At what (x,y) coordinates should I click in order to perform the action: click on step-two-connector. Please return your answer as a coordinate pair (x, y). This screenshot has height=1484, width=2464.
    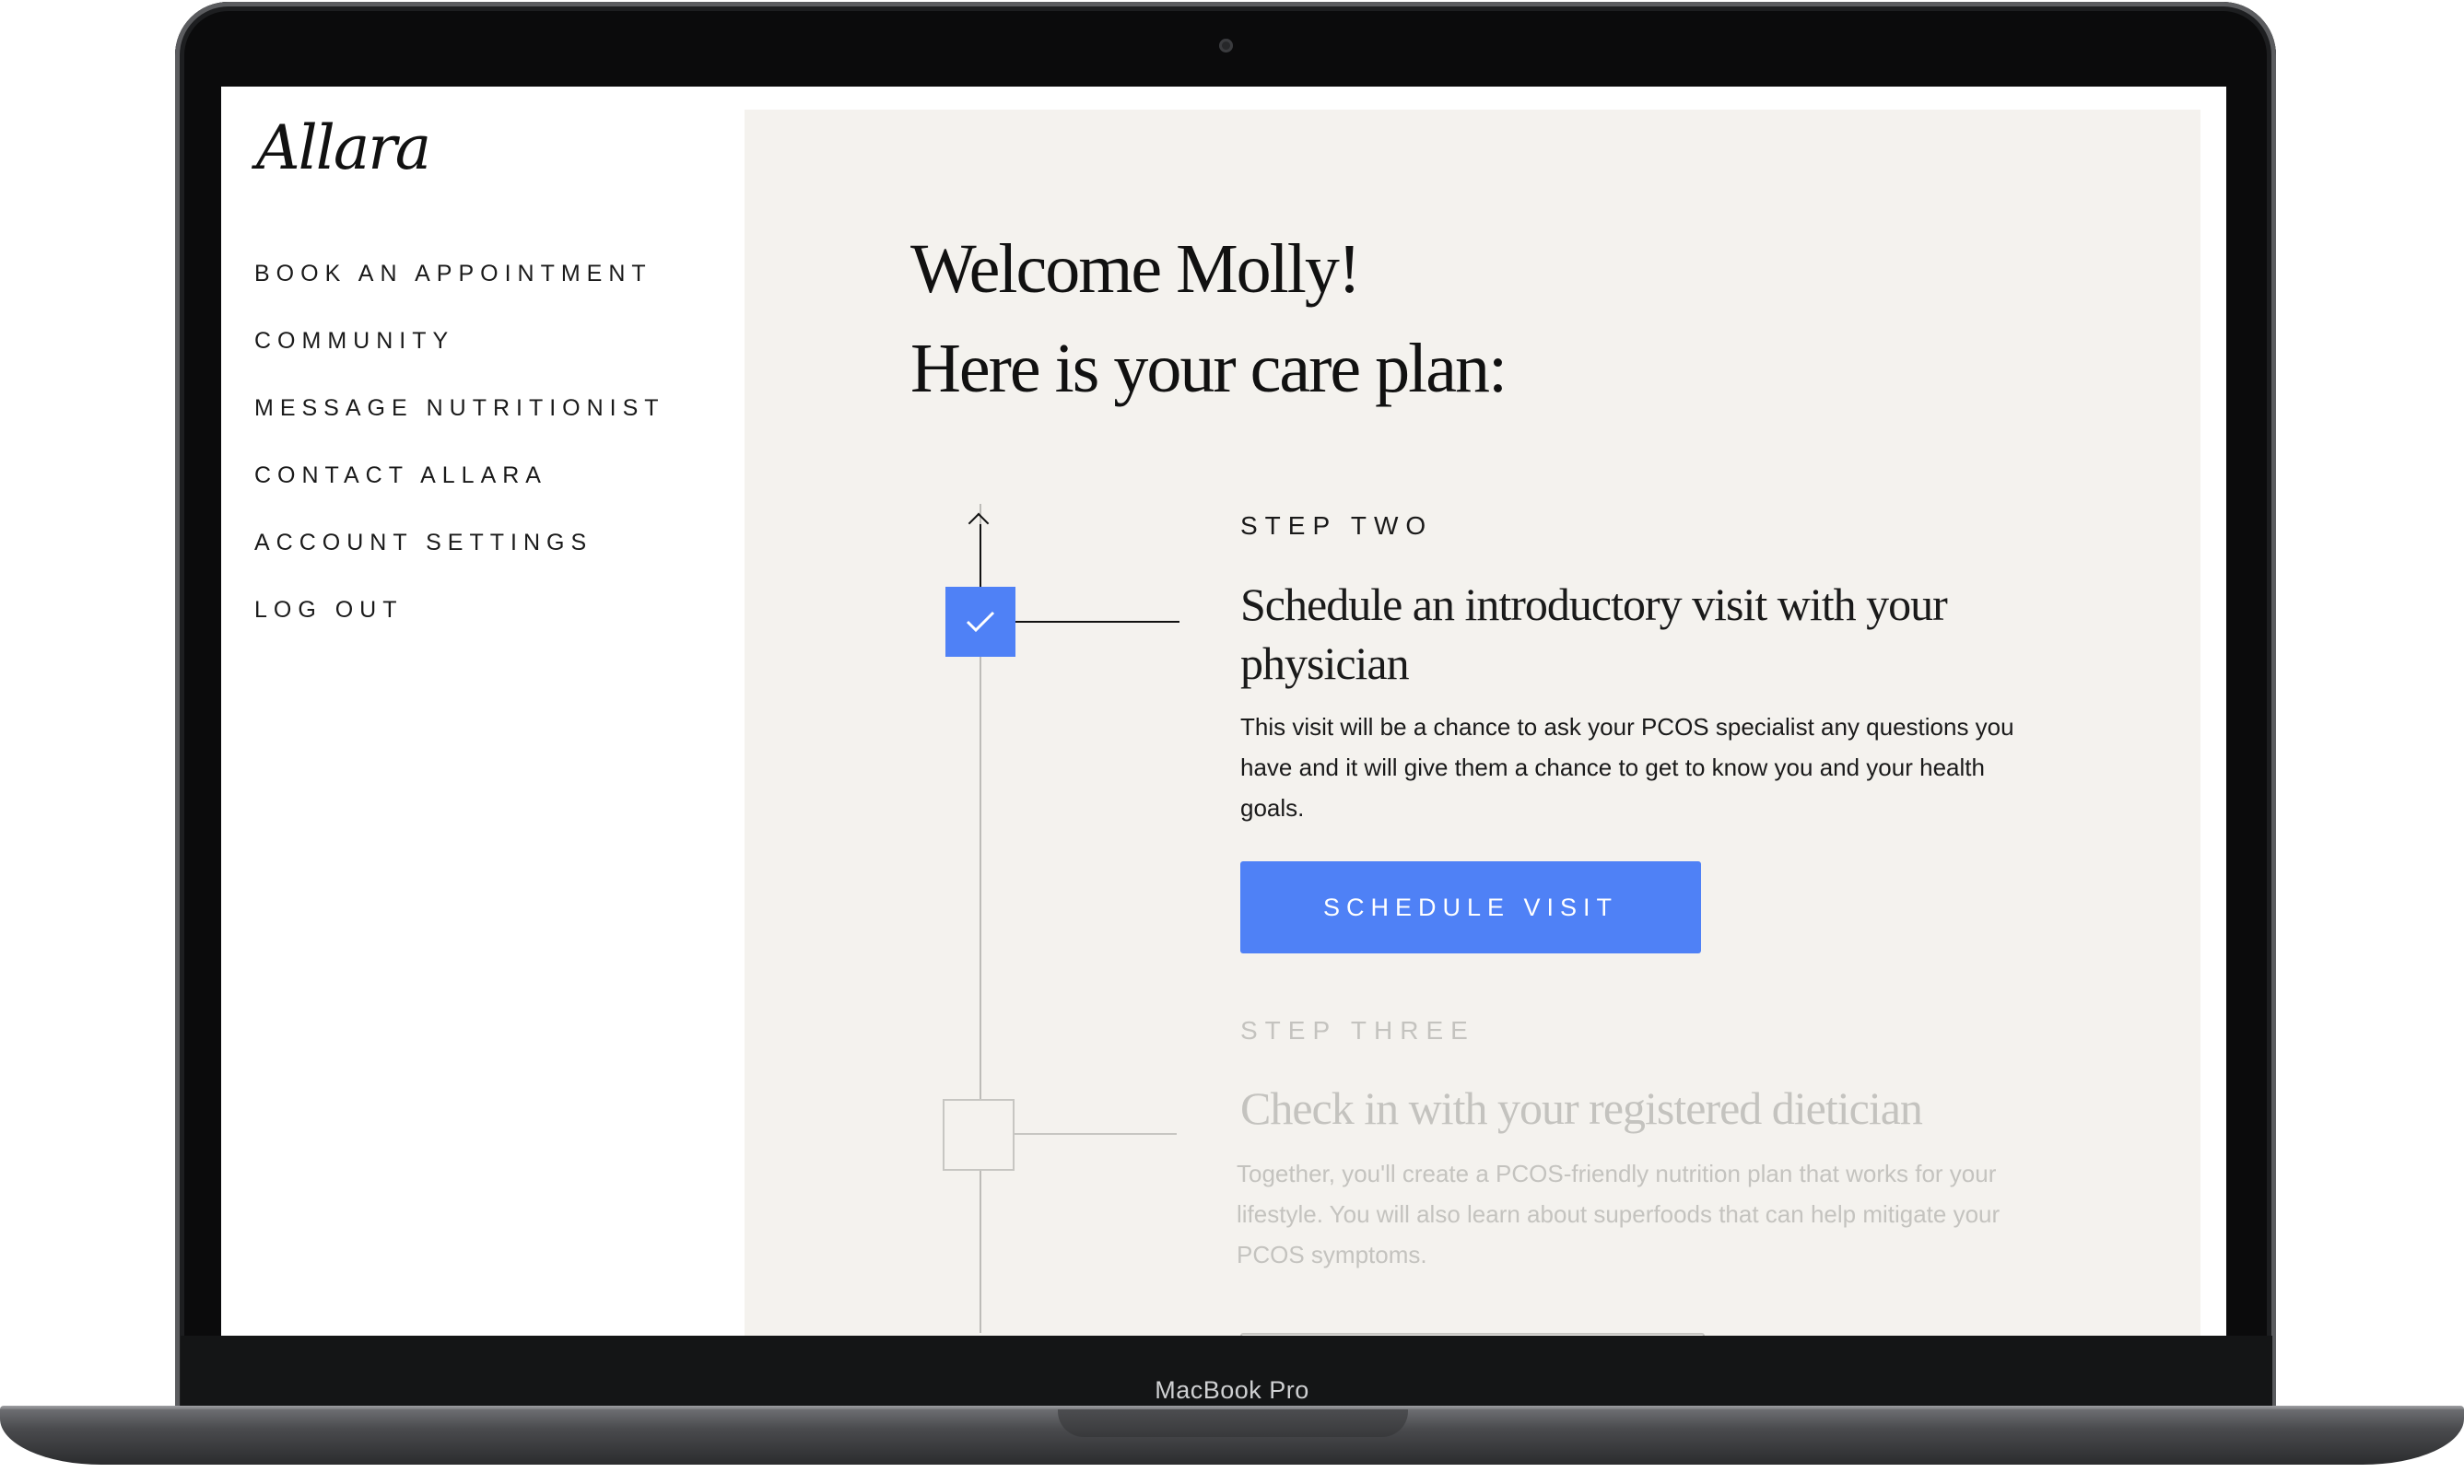
    Looking at the image, I should click on (1097, 622).